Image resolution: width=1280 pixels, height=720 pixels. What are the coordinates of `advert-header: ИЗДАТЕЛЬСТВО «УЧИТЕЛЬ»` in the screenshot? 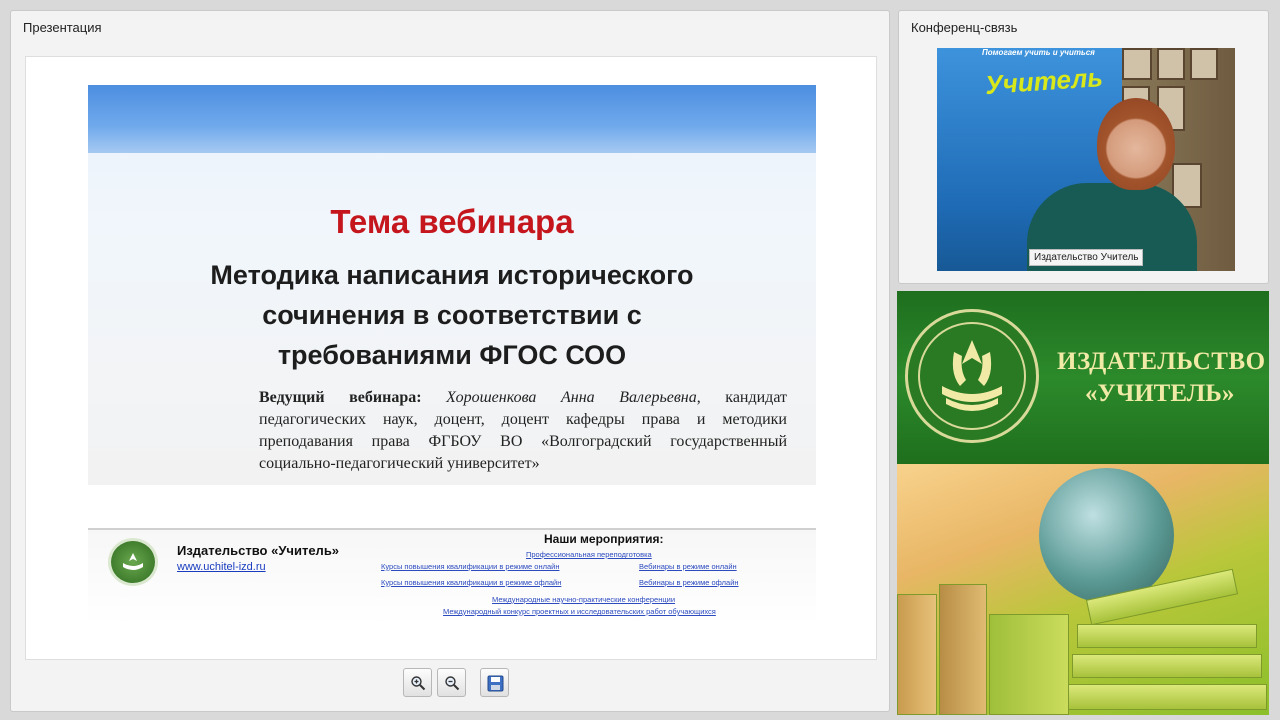 It's located at (1083, 377).